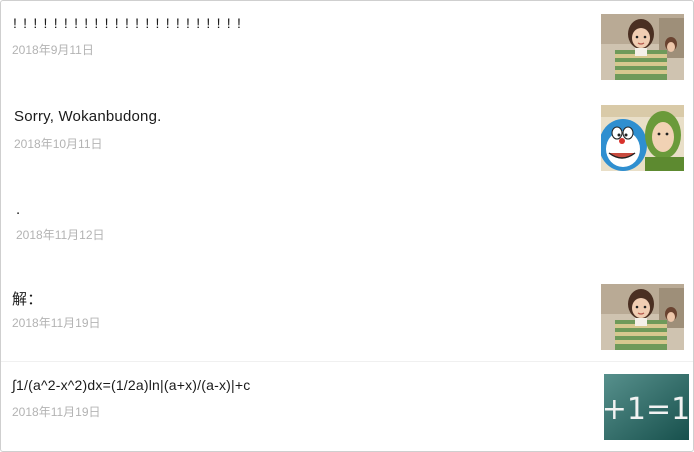  What do you see at coordinates (53, 50) in the screenshot?
I see `post-date: 2018年9月11日` at bounding box center [53, 50].